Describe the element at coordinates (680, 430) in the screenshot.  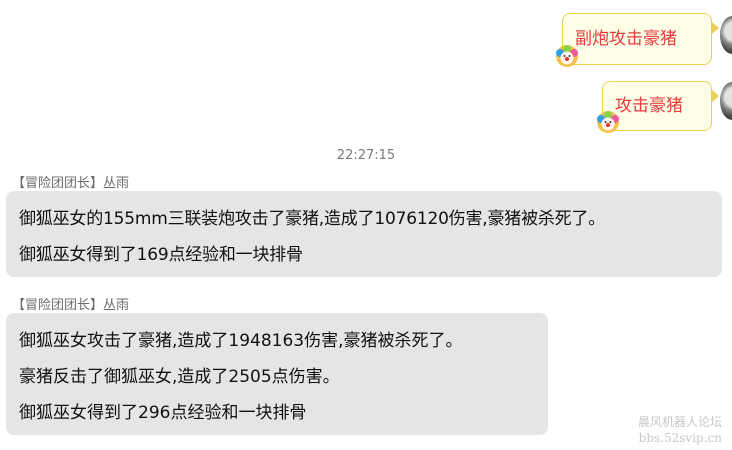
I see `watermark: 晨风机器人论坛 bbs.52svip.cn` at that location.